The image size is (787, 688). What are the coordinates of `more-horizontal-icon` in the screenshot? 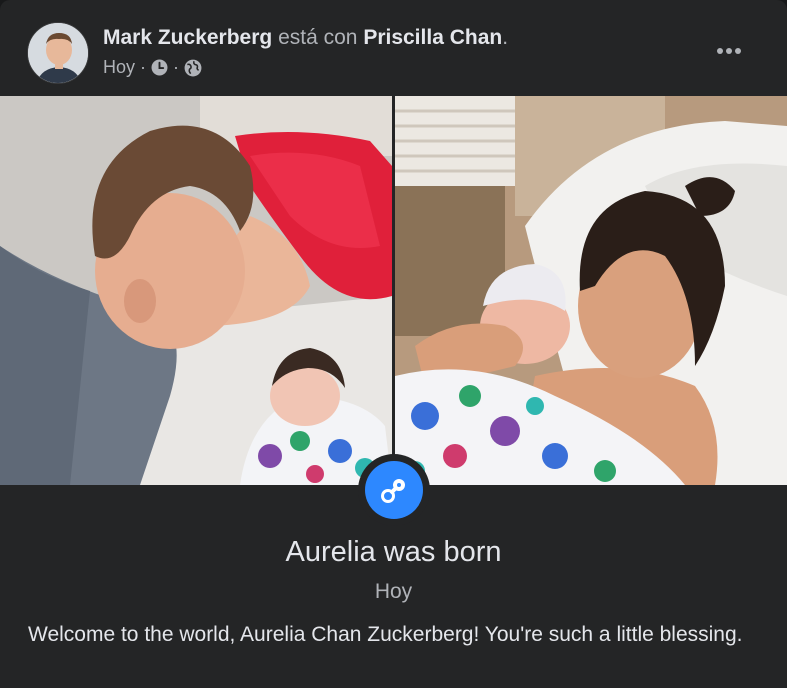 It's located at (729, 51).